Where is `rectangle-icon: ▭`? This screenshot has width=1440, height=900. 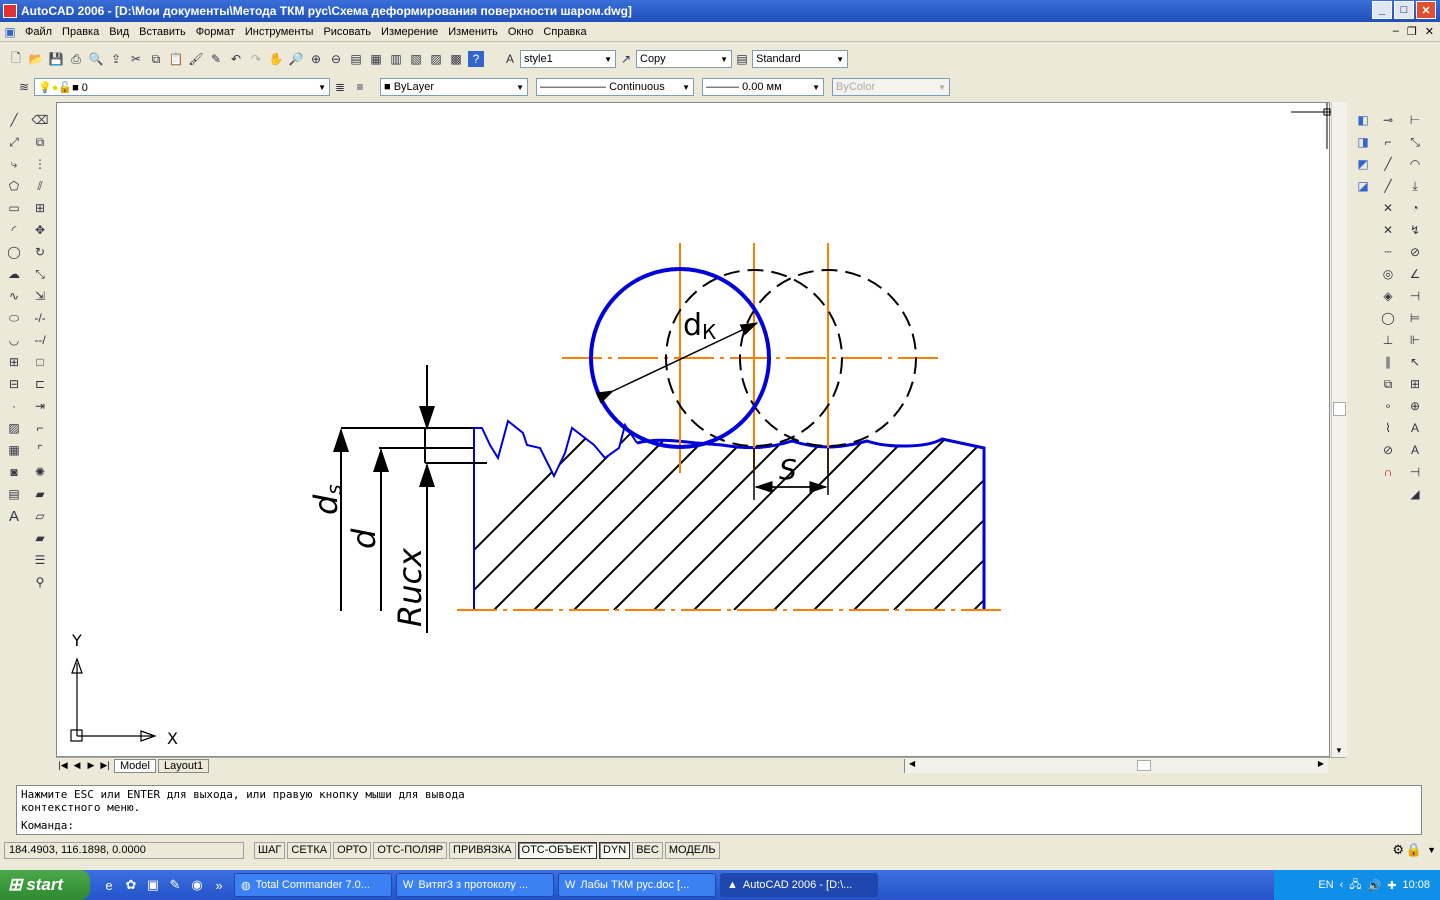 rectangle-icon: ▭ is located at coordinates (14, 208).